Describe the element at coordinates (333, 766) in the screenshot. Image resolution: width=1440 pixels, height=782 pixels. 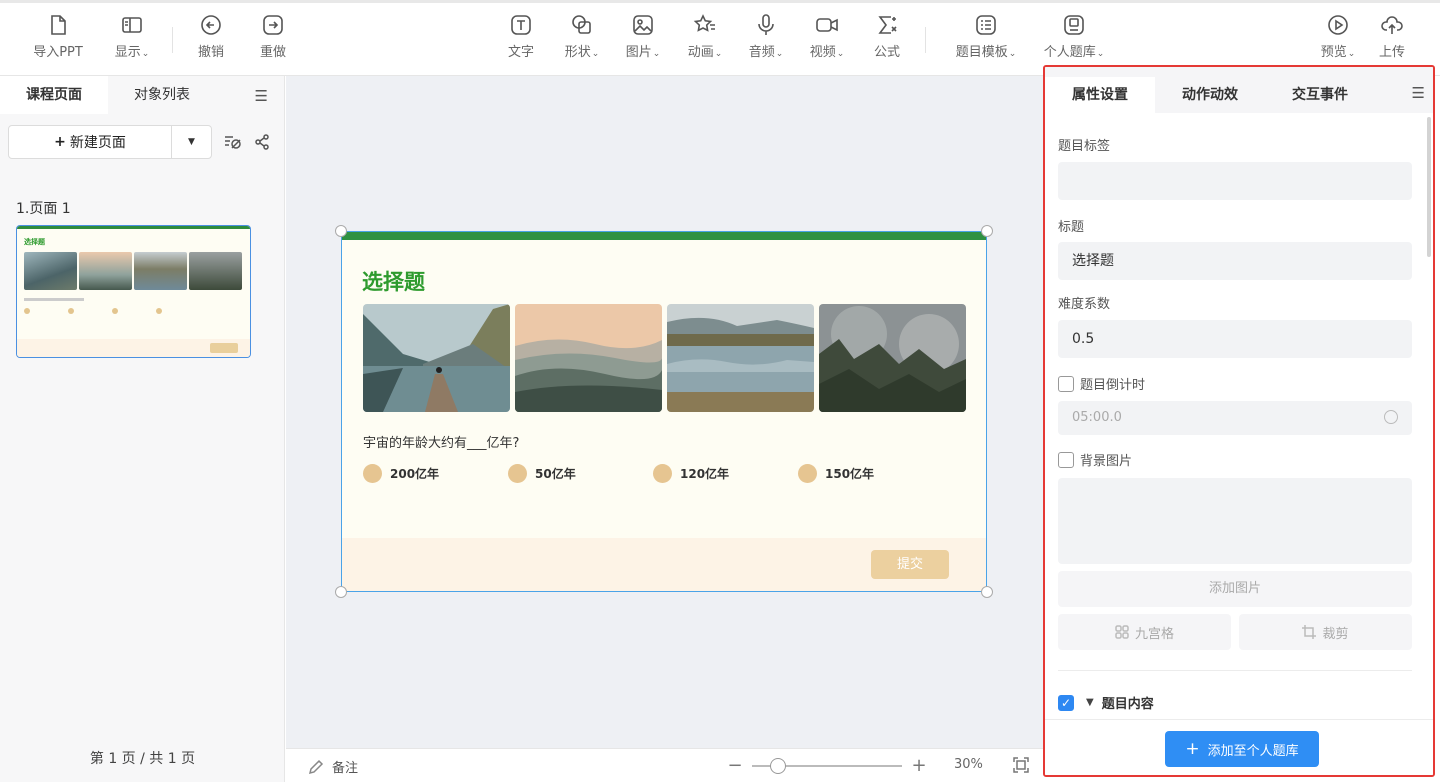
I see `note-button: 备注` at that location.